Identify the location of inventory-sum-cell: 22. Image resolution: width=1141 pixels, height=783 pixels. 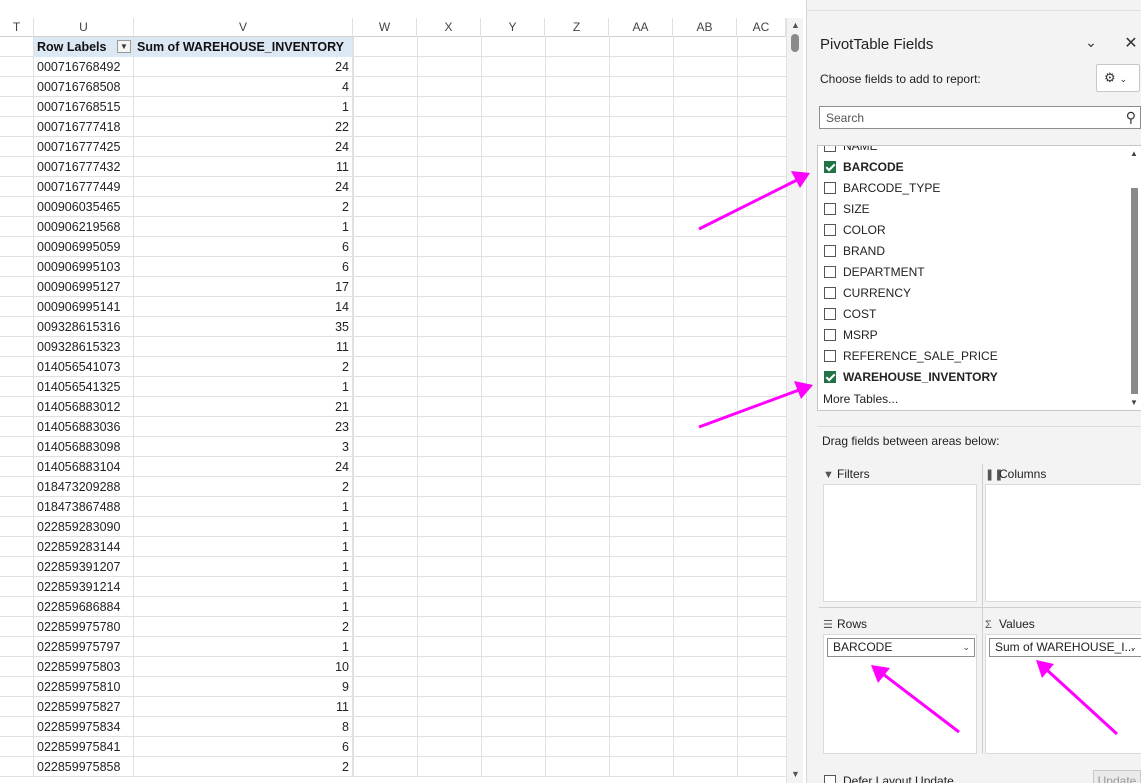
(243, 127).